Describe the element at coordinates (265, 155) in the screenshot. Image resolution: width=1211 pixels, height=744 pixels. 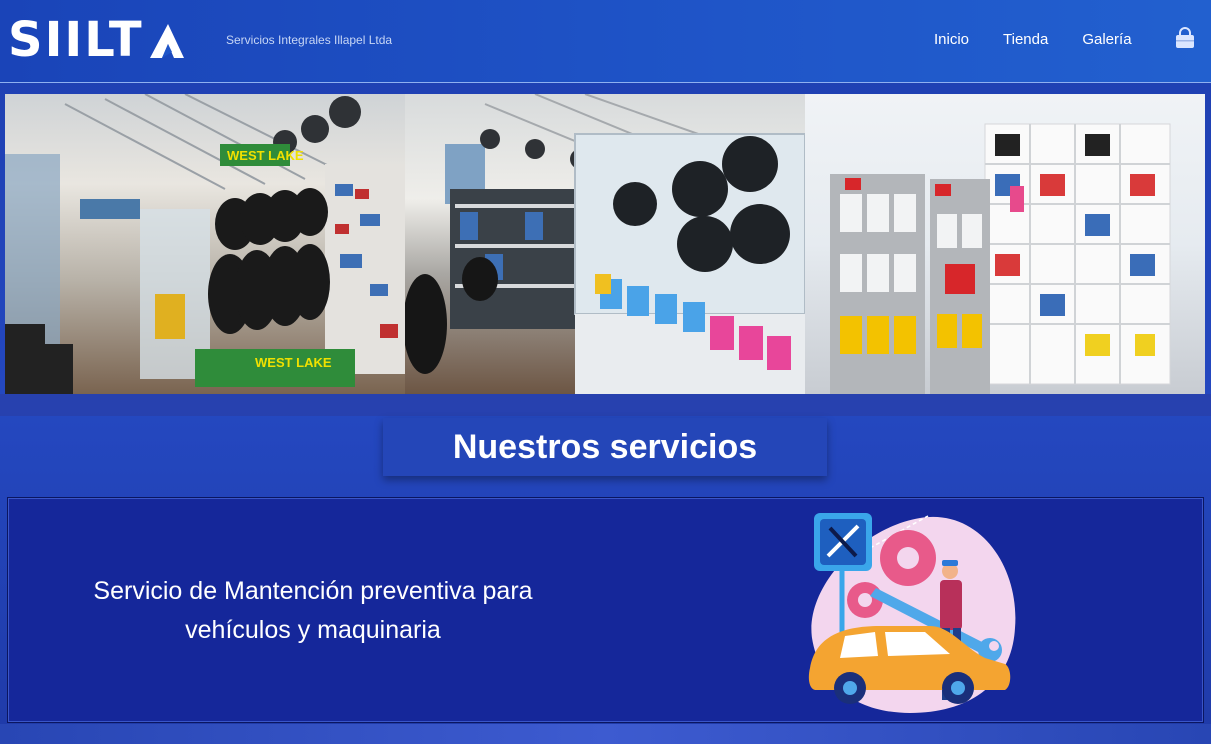
I see `west-lake-sign: WEST LAKE` at that location.